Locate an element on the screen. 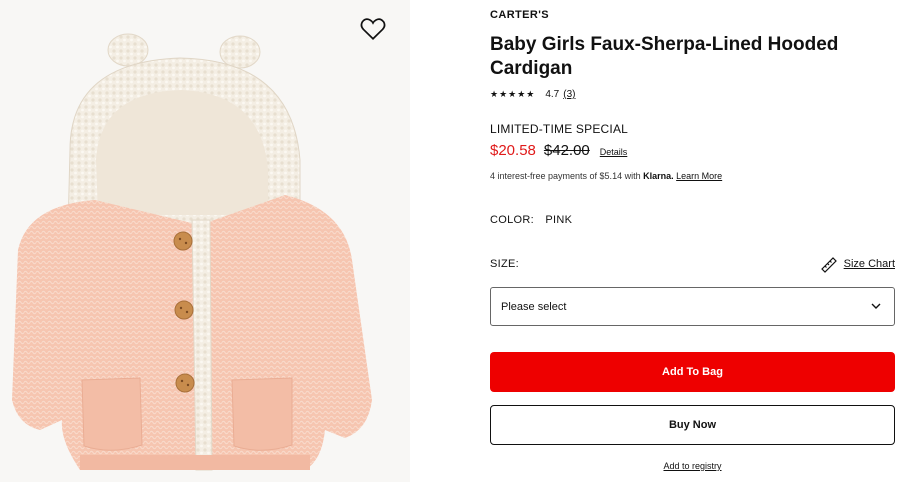 The image size is (912, 482). registry-row: Add to registry is located at coordinates (692, 466).